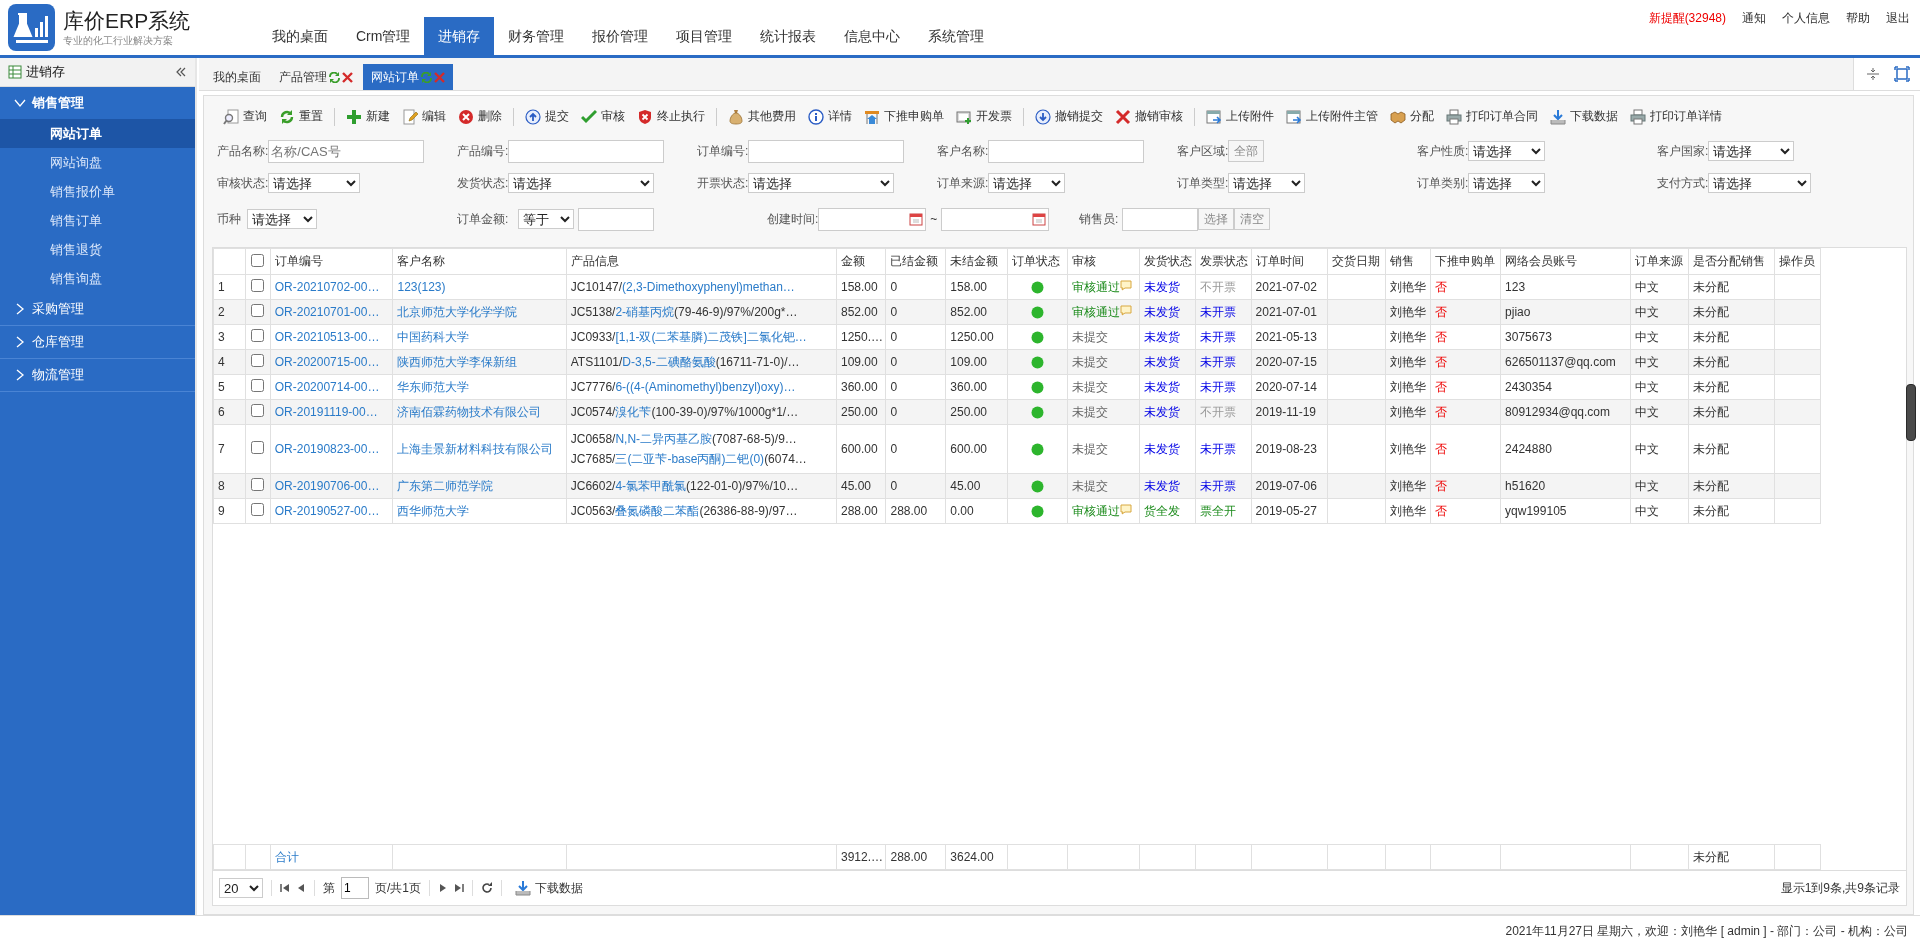  I want to click on toolbar-button: 上传附件主管, so click(1332, 116).